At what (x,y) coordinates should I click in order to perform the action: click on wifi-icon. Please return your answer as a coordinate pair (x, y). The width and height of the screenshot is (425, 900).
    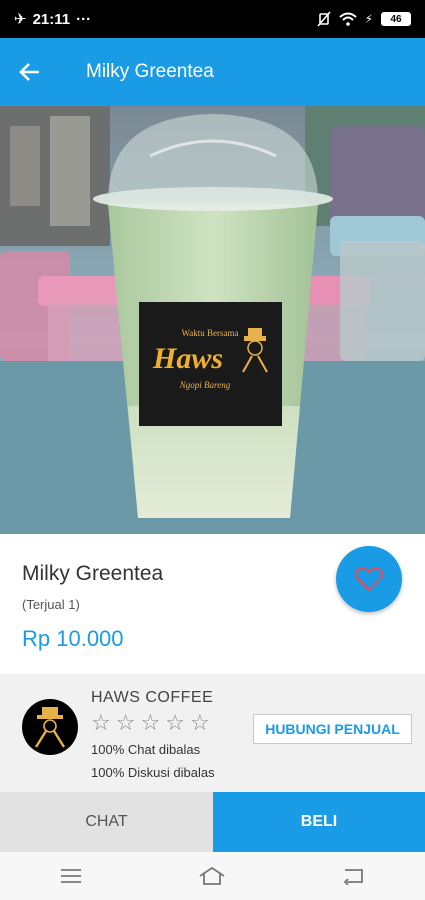
    Looking at the image, I should click on (347, 19).